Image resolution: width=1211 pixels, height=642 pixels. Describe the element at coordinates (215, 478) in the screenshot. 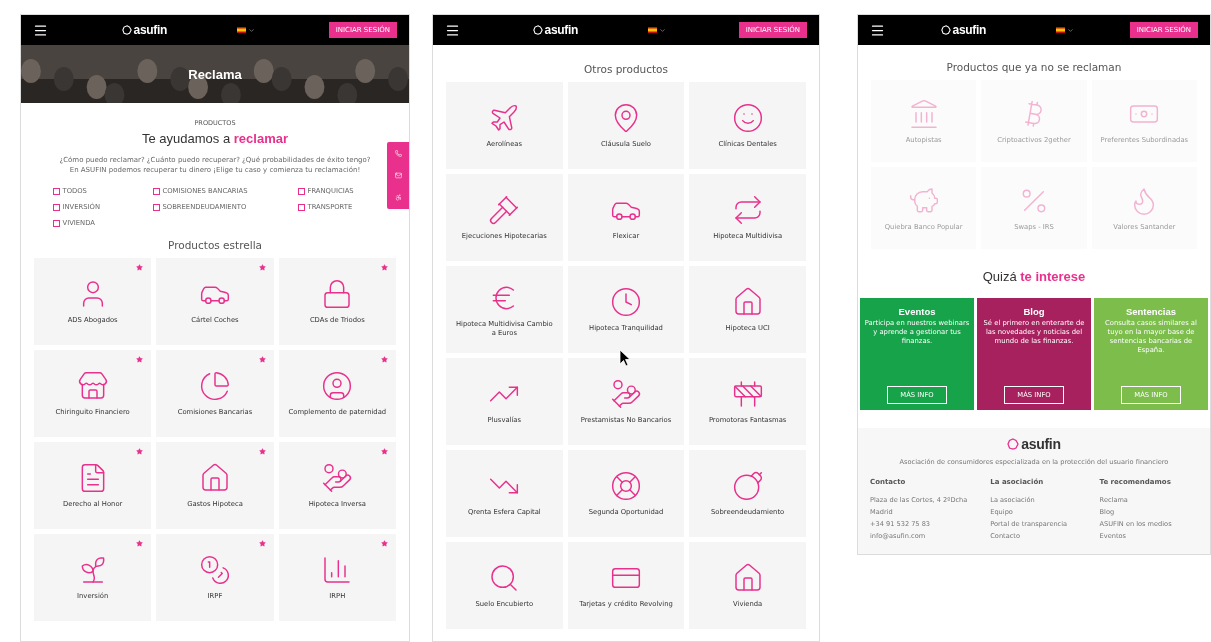

I see `house-icon` at that location.